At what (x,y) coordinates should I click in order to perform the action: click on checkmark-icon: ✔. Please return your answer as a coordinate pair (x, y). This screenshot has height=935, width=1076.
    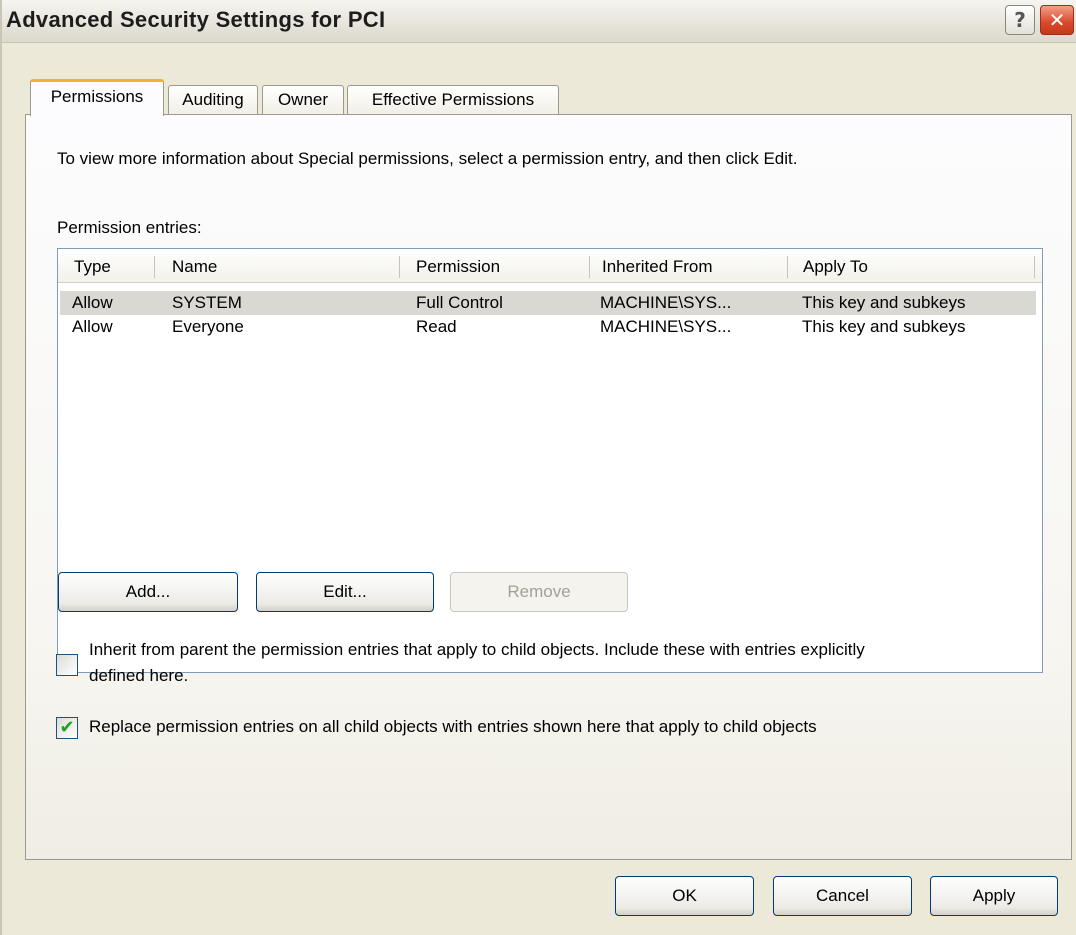
    Looking at the image, I should click on (67, 727).